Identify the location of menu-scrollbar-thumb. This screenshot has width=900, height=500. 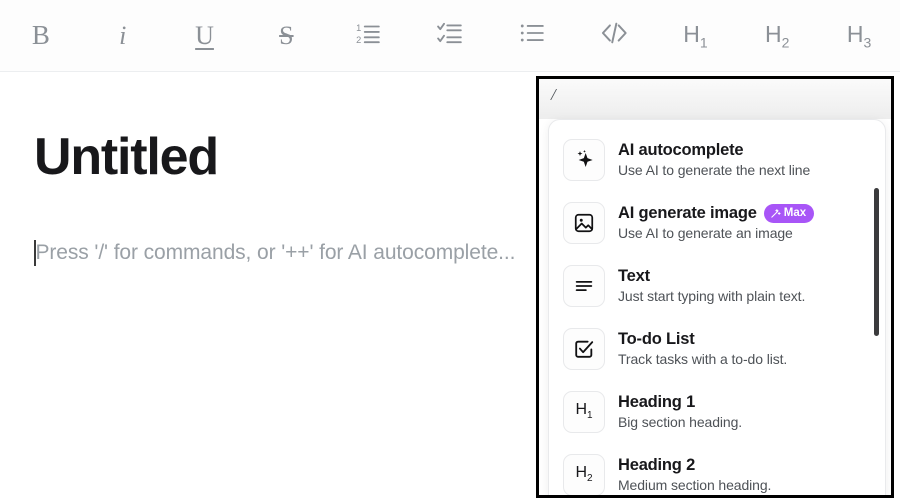
(876, 262).